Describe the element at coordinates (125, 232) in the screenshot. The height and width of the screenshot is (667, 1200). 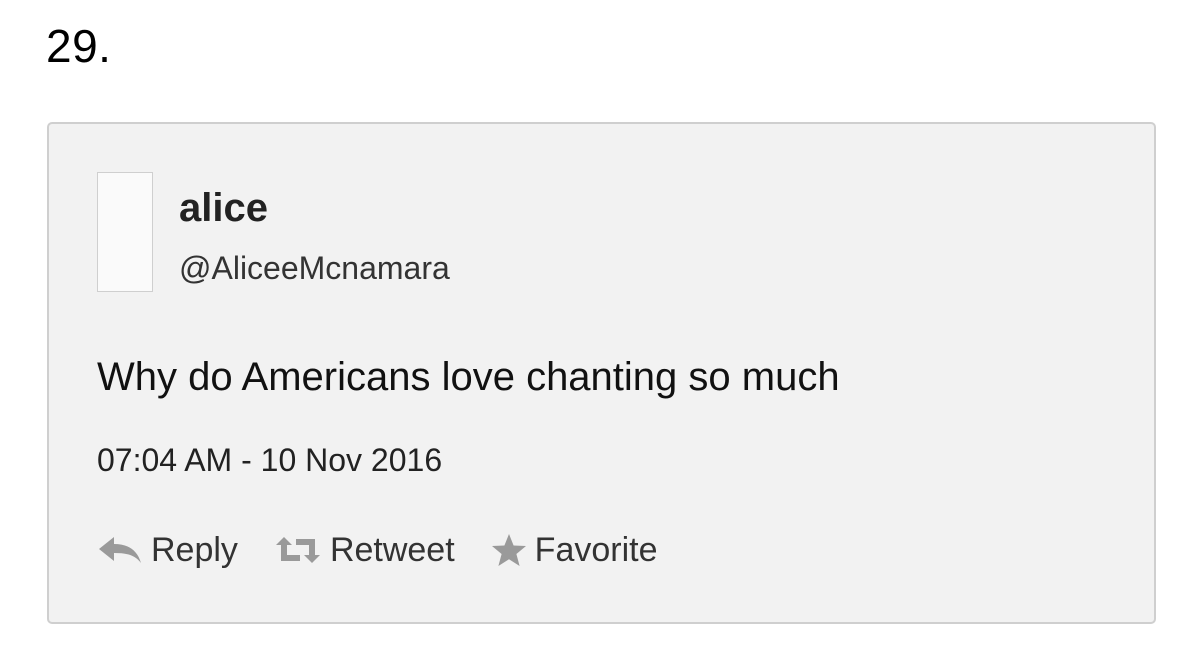
I see `avatar` at that location.